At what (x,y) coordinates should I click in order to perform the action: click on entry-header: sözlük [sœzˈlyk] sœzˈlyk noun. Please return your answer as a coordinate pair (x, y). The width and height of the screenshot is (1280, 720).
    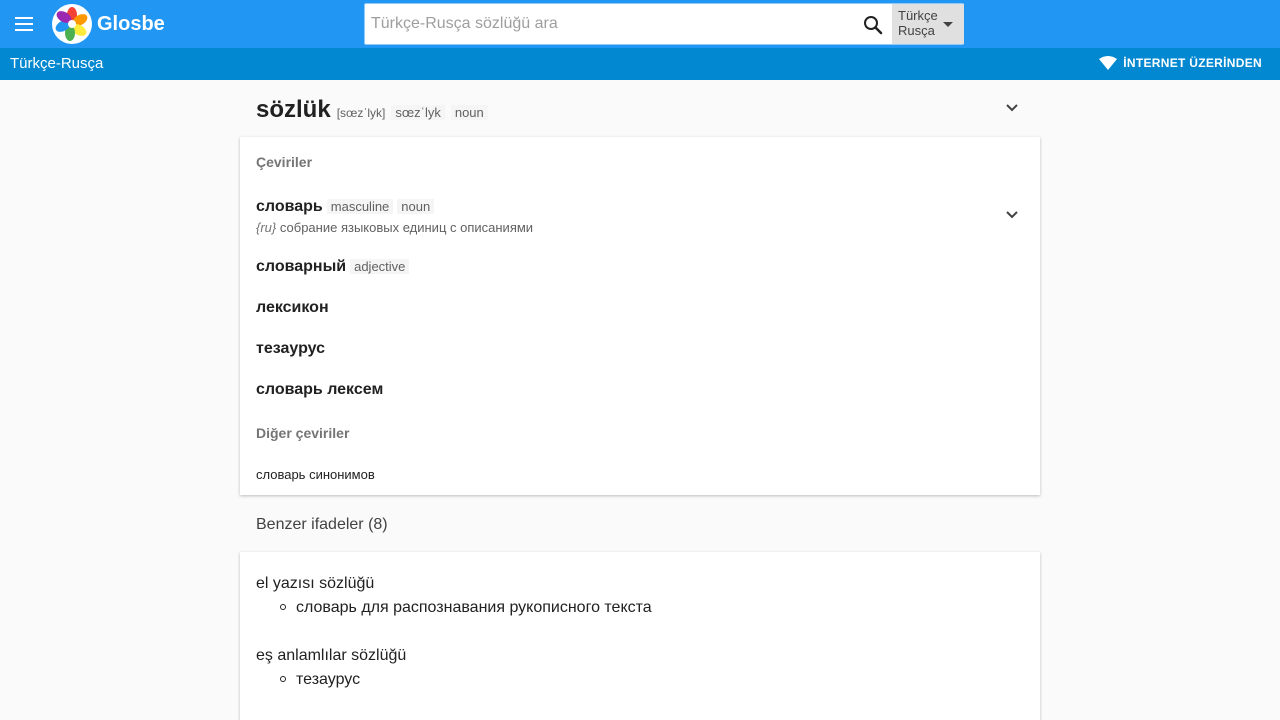
    Looking at the image, I should click on (372, 110).